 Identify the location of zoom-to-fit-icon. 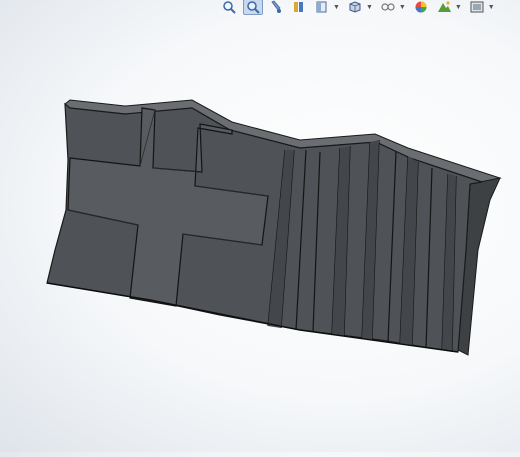
(229, 7).